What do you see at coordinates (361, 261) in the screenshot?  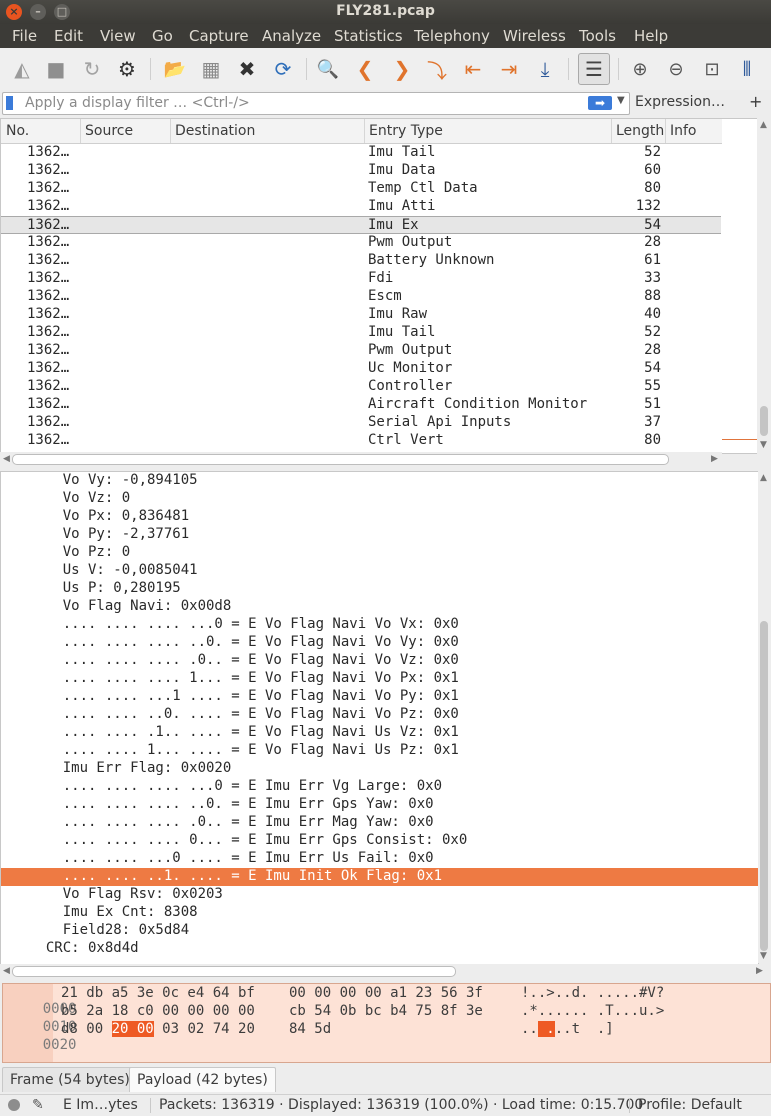 I see `packet-row: 1362… Battery Unknown 61` at bounding box center [361, 261].